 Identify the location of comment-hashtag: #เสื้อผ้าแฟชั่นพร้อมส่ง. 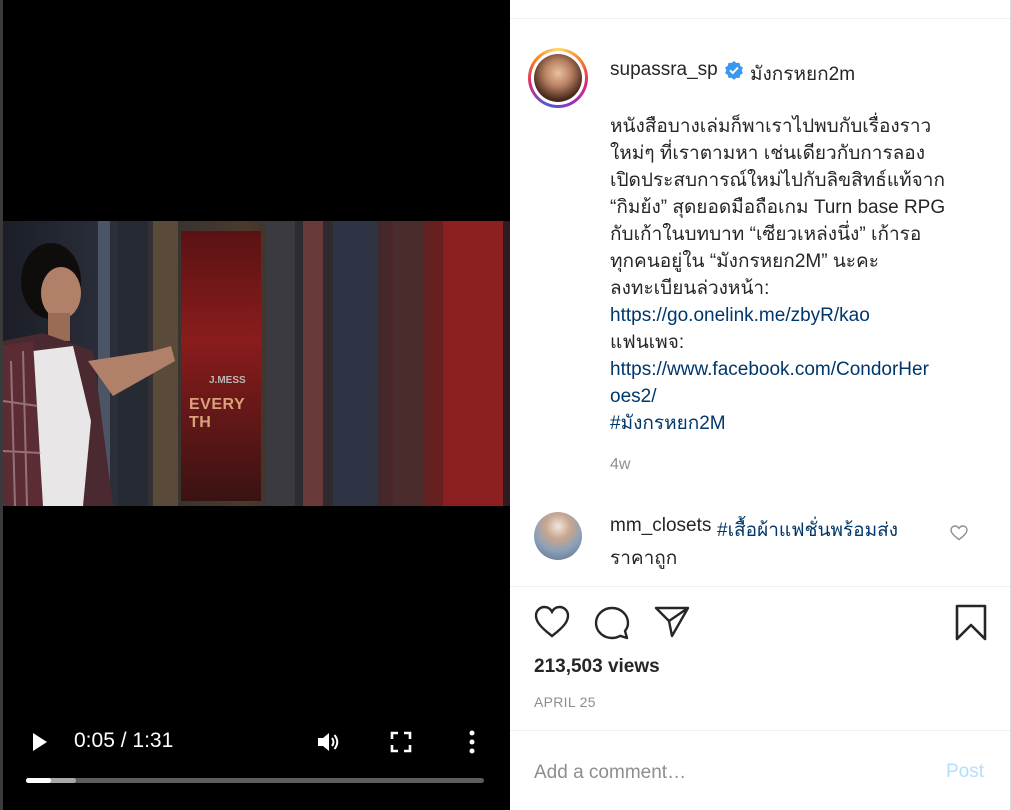
(807, 530).